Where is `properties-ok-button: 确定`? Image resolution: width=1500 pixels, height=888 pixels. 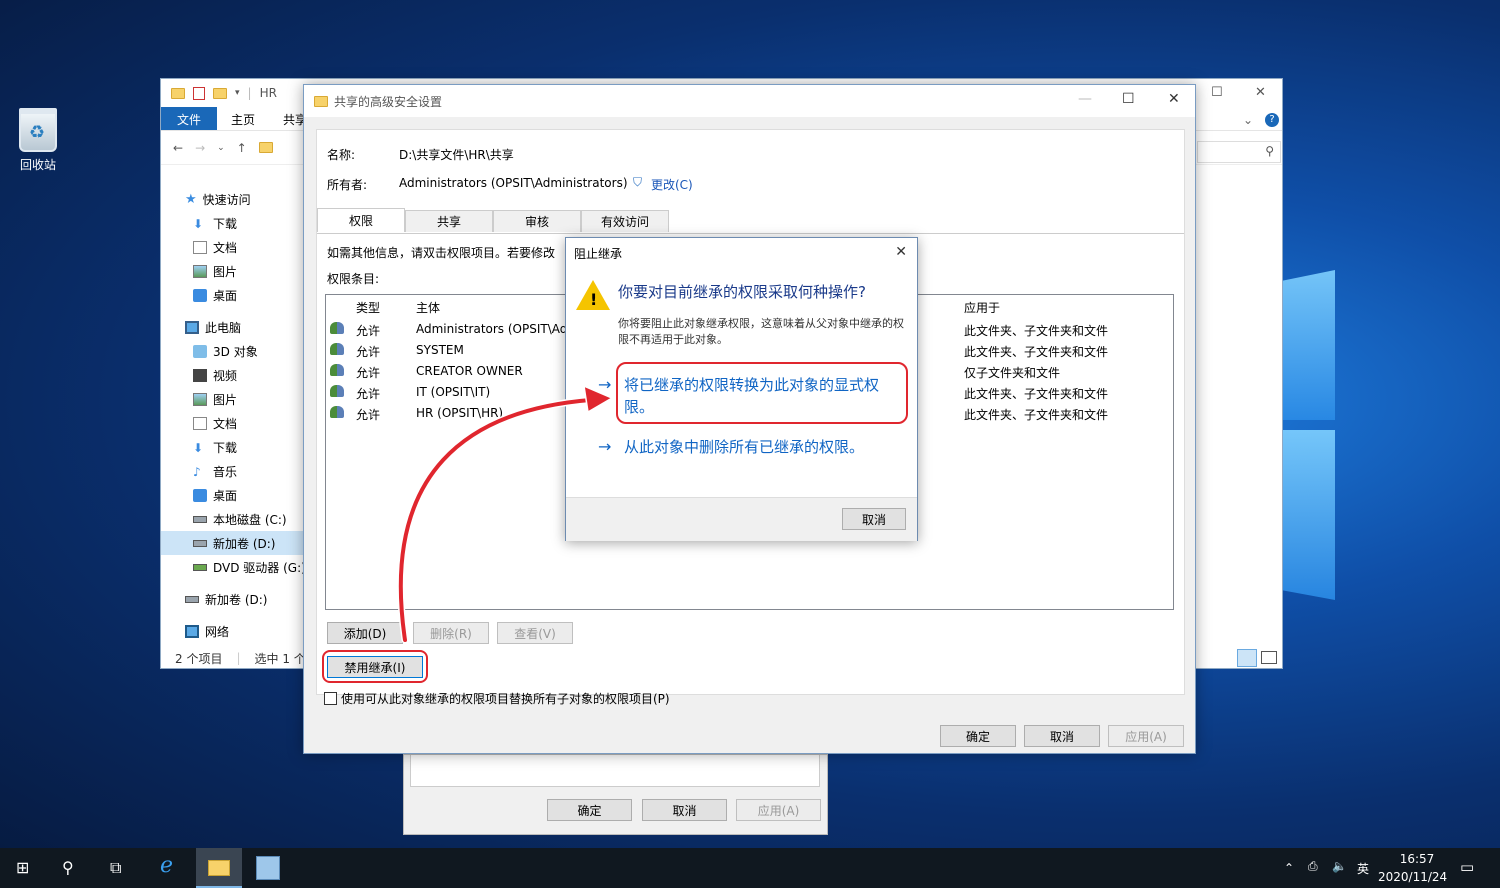 properties-ok-button: 确定 is located at coordinates (589, 810).